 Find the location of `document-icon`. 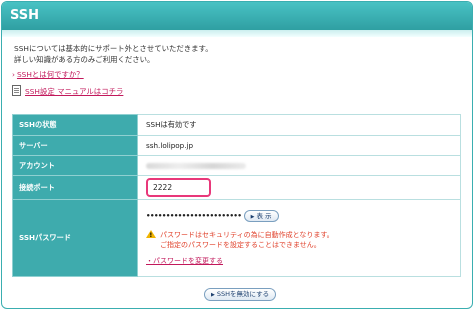

document-icon is located at coordinates (16, 90).